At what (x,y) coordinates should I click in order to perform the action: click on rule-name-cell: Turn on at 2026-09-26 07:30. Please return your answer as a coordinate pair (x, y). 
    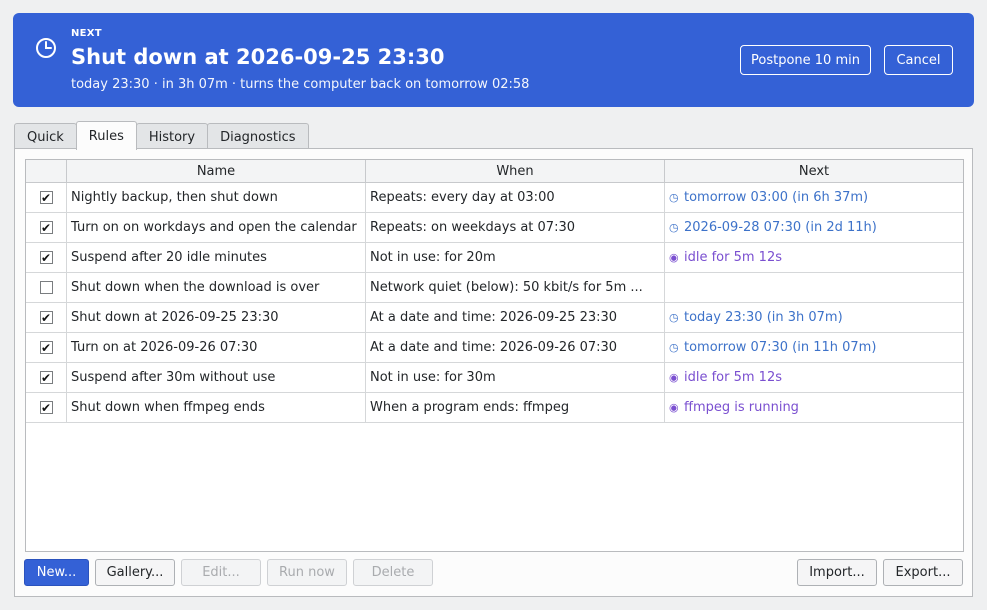
    Looking at the image, I should click on (216, 347).